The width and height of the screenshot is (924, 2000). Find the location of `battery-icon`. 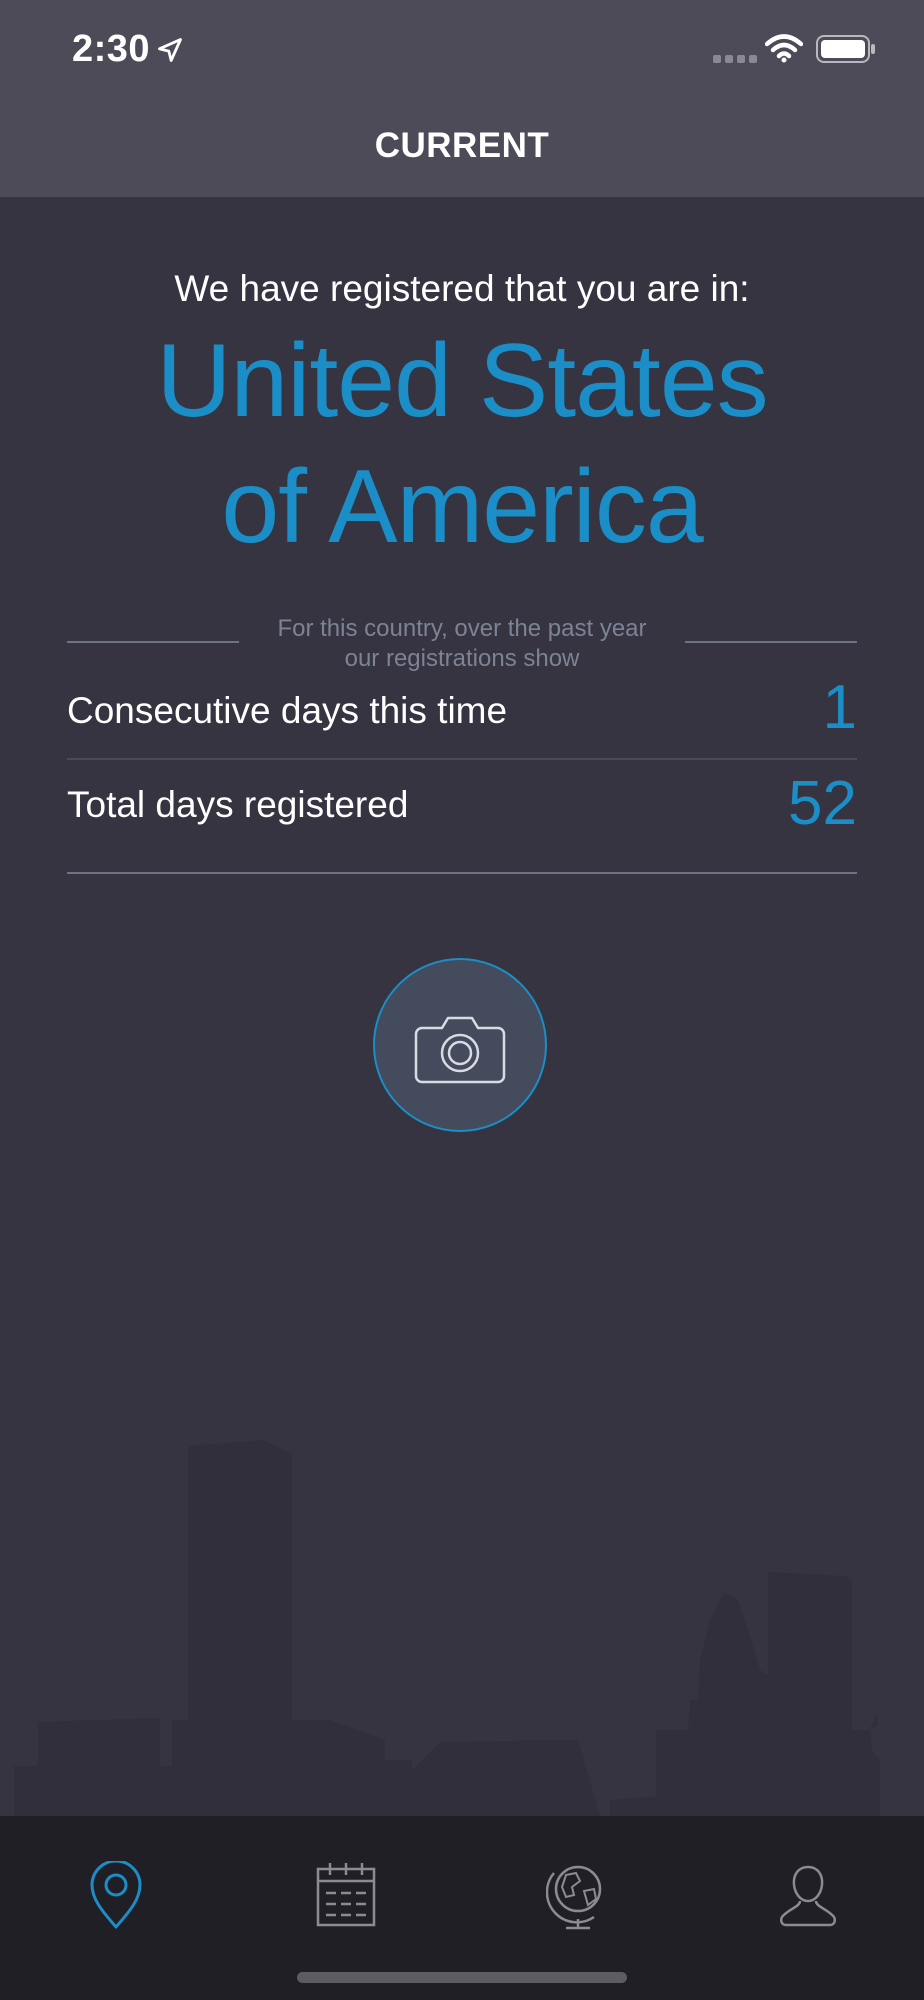

battery-icon is located at coordinates (845, 49).